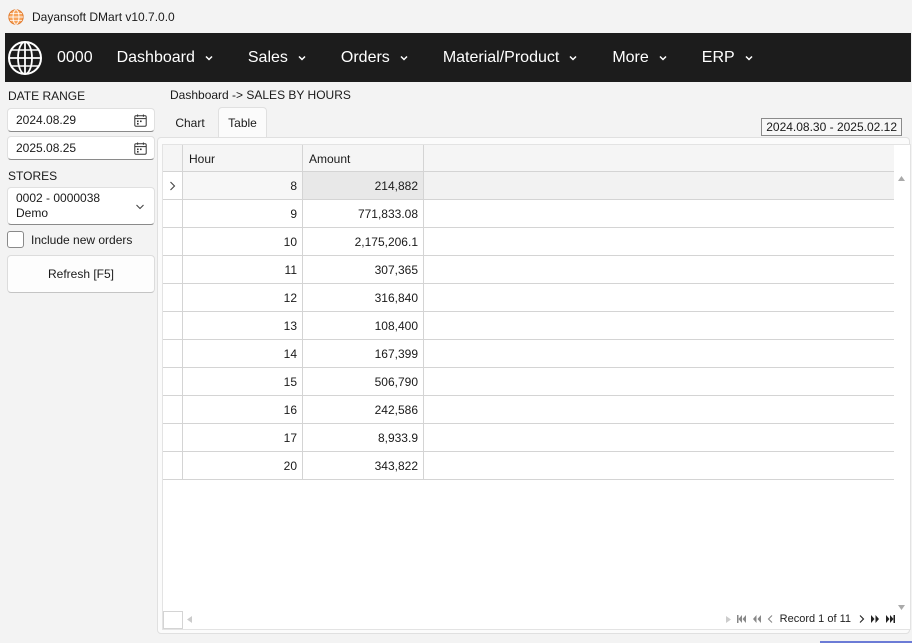 The height and width of the screenshot is (643, 912). I want to click on date-from-picker: 2024.08.29, so click(81, 120).